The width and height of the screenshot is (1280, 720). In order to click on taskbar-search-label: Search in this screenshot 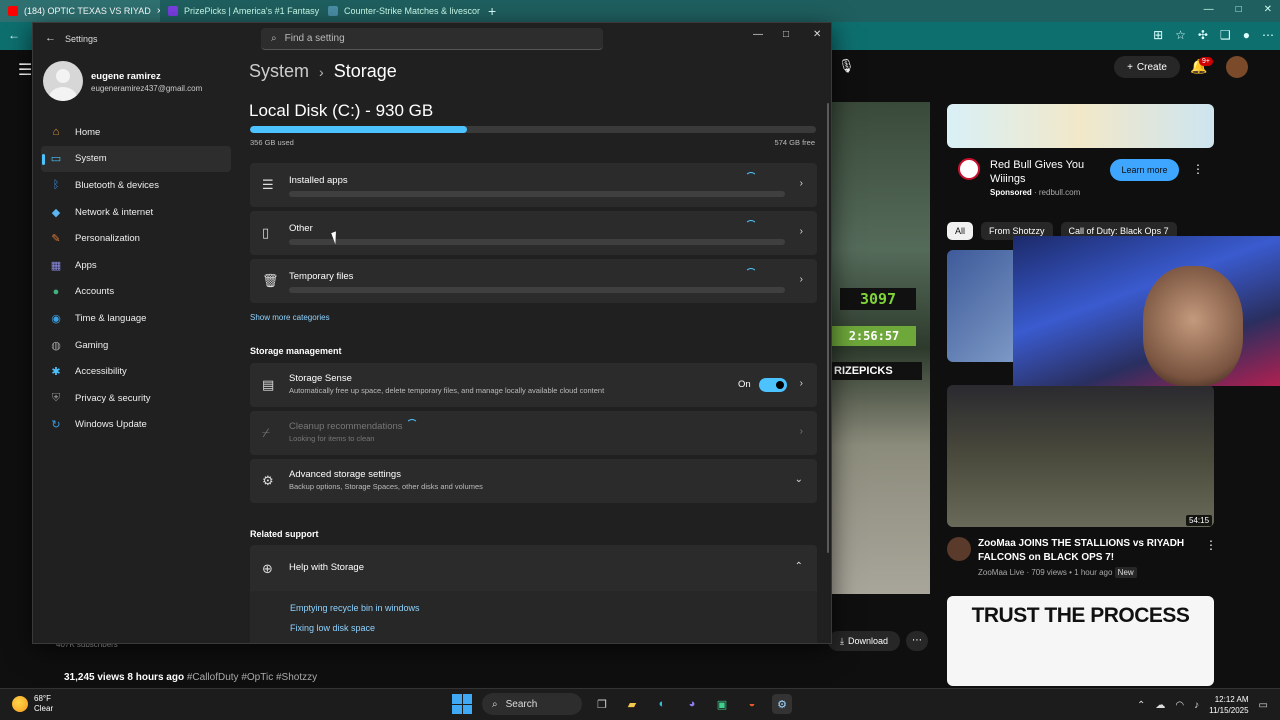, I will do `click(521, 704)`.